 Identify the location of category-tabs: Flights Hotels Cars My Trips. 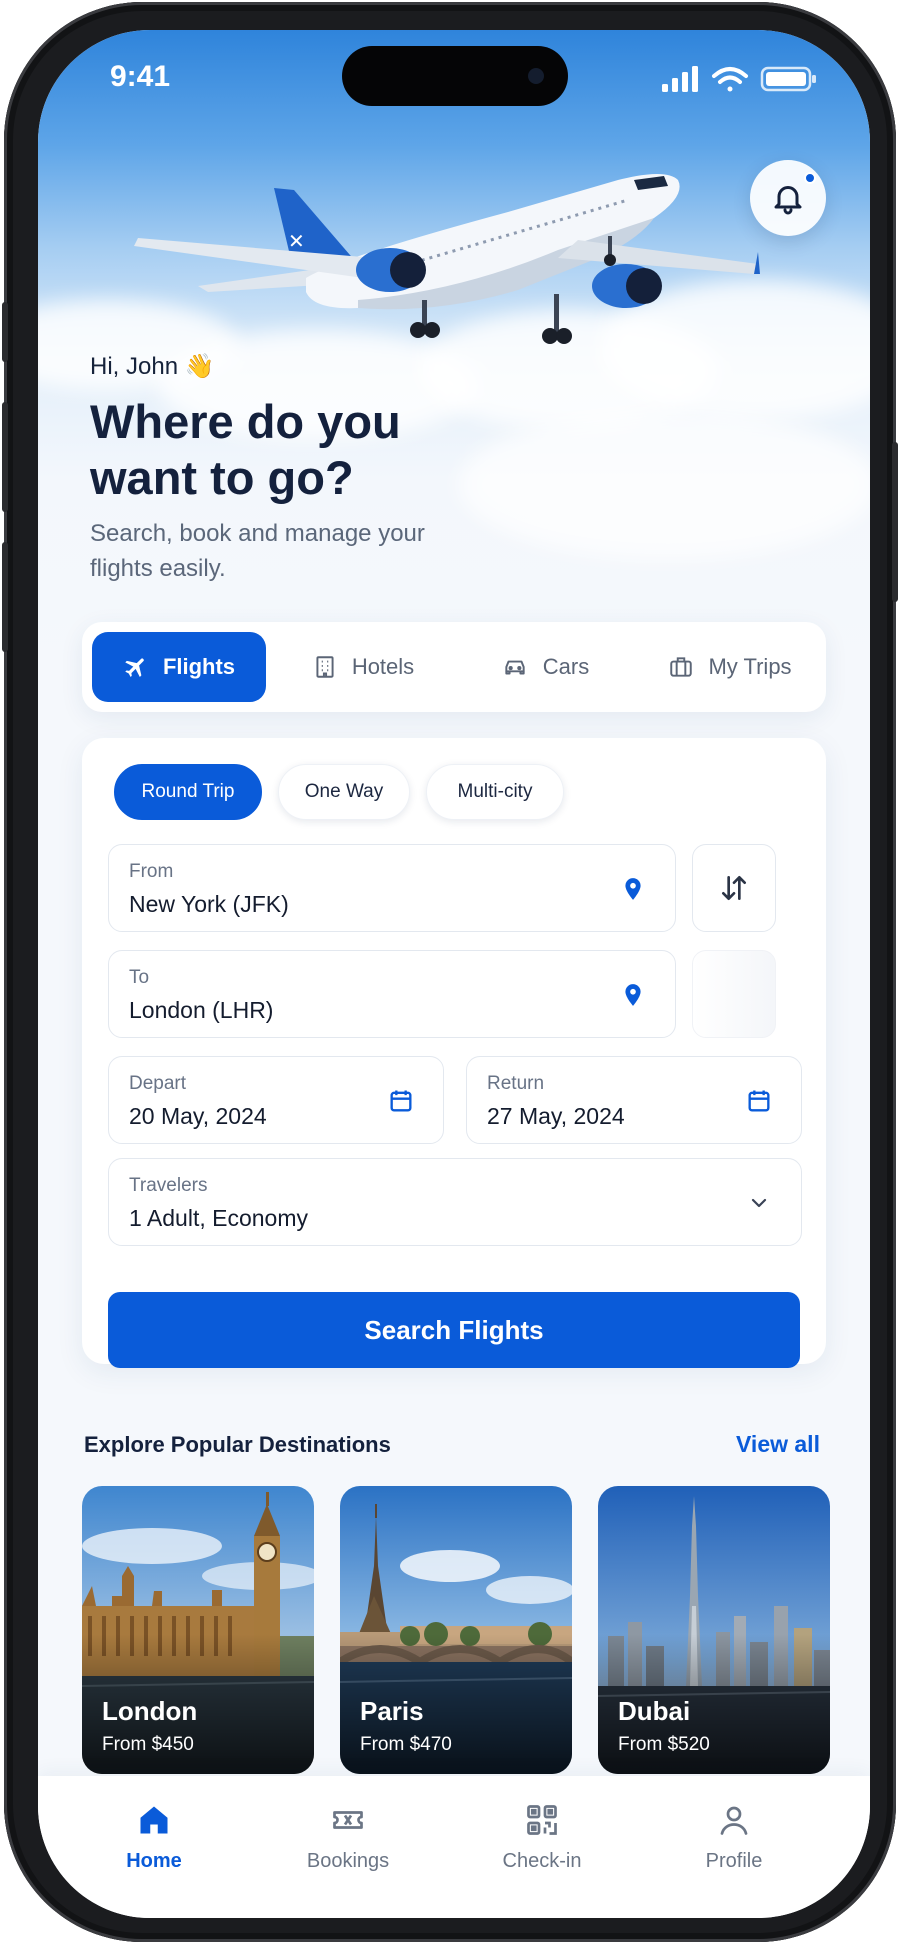
(454, 667).